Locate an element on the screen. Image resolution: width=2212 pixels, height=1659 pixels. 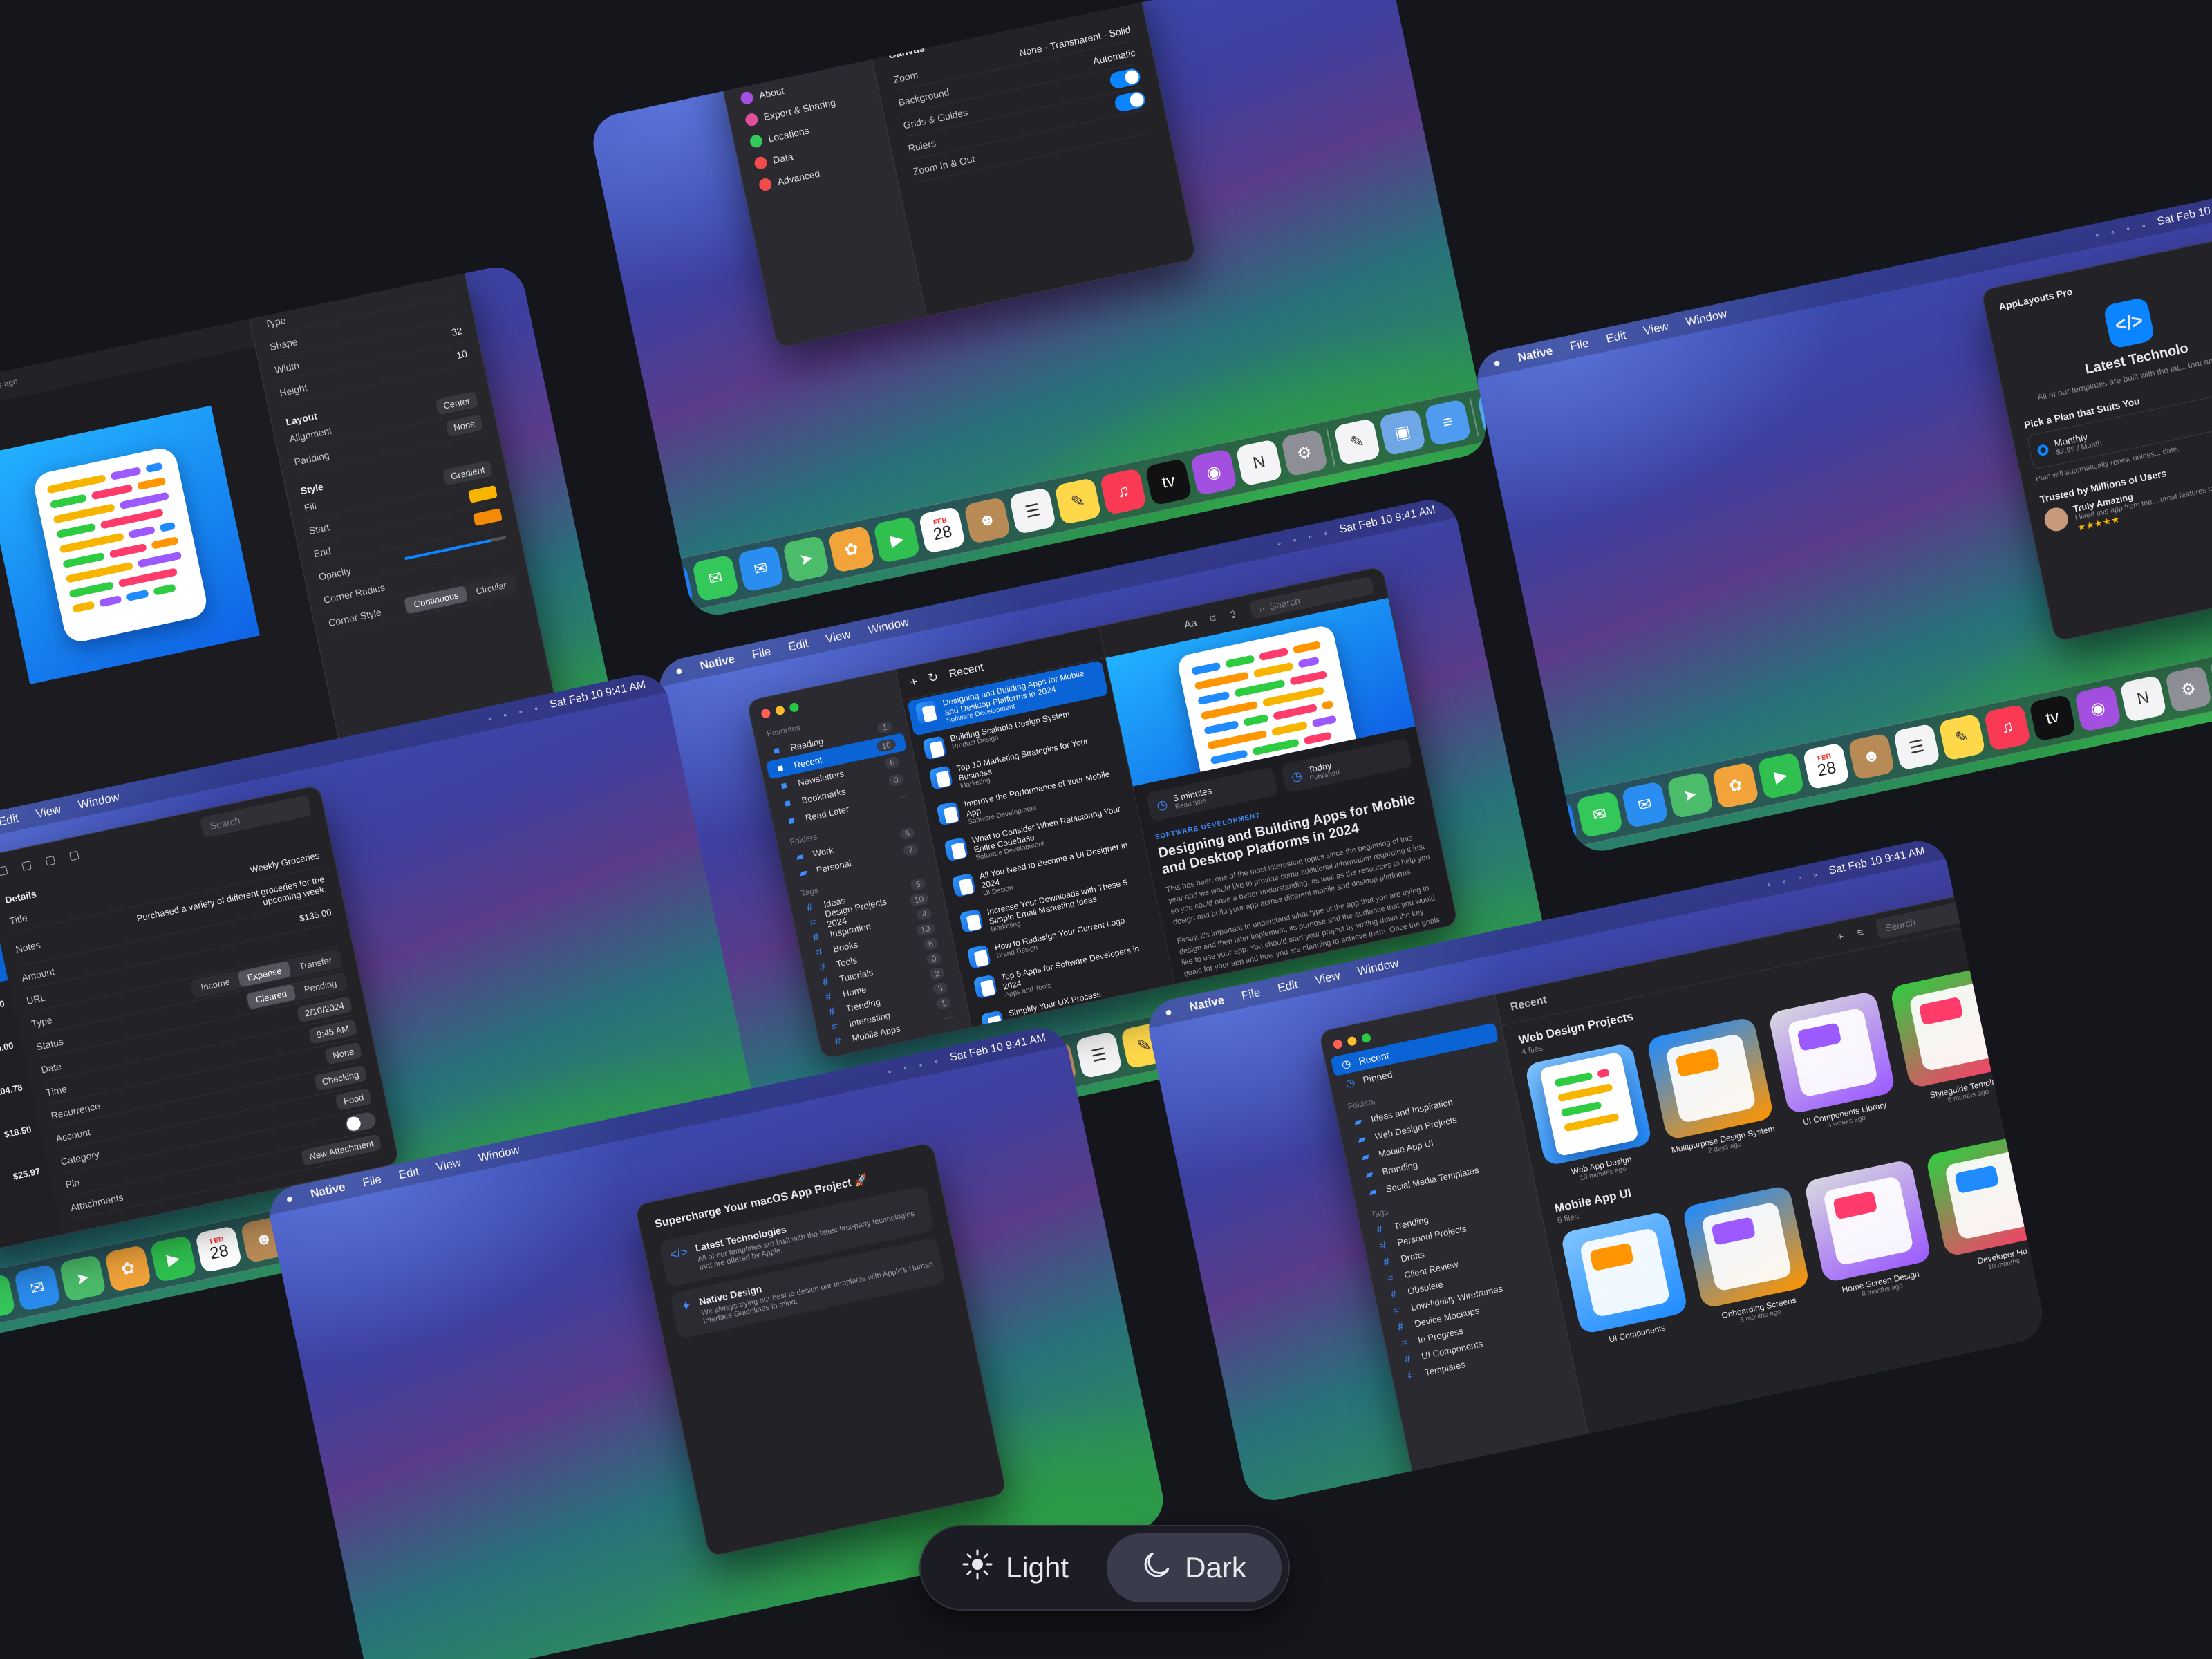
file-item: Home Screen Design 8 months ago is located at coordinates (1870, 1232).